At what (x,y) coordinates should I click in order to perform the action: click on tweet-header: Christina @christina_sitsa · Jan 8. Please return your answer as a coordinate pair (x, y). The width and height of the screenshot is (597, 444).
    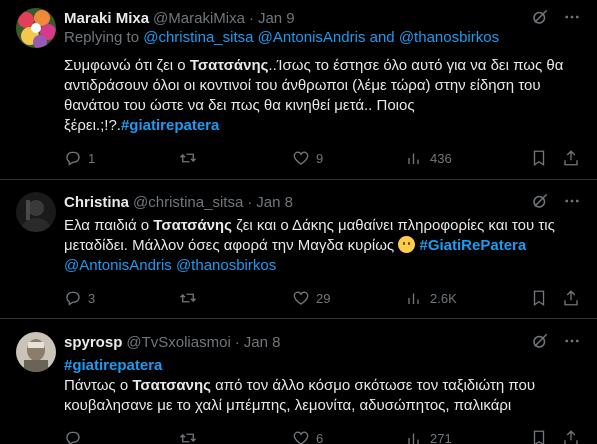
    Looking at the image, I should click on (322, 202).